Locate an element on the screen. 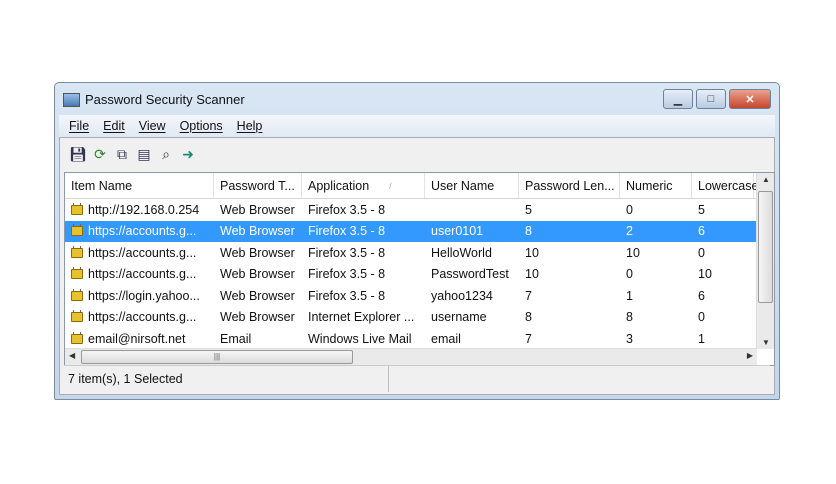 The height and width of the screenshot is (484, 836). save-icon: 💾︎ is located at coordinates (78, 154).